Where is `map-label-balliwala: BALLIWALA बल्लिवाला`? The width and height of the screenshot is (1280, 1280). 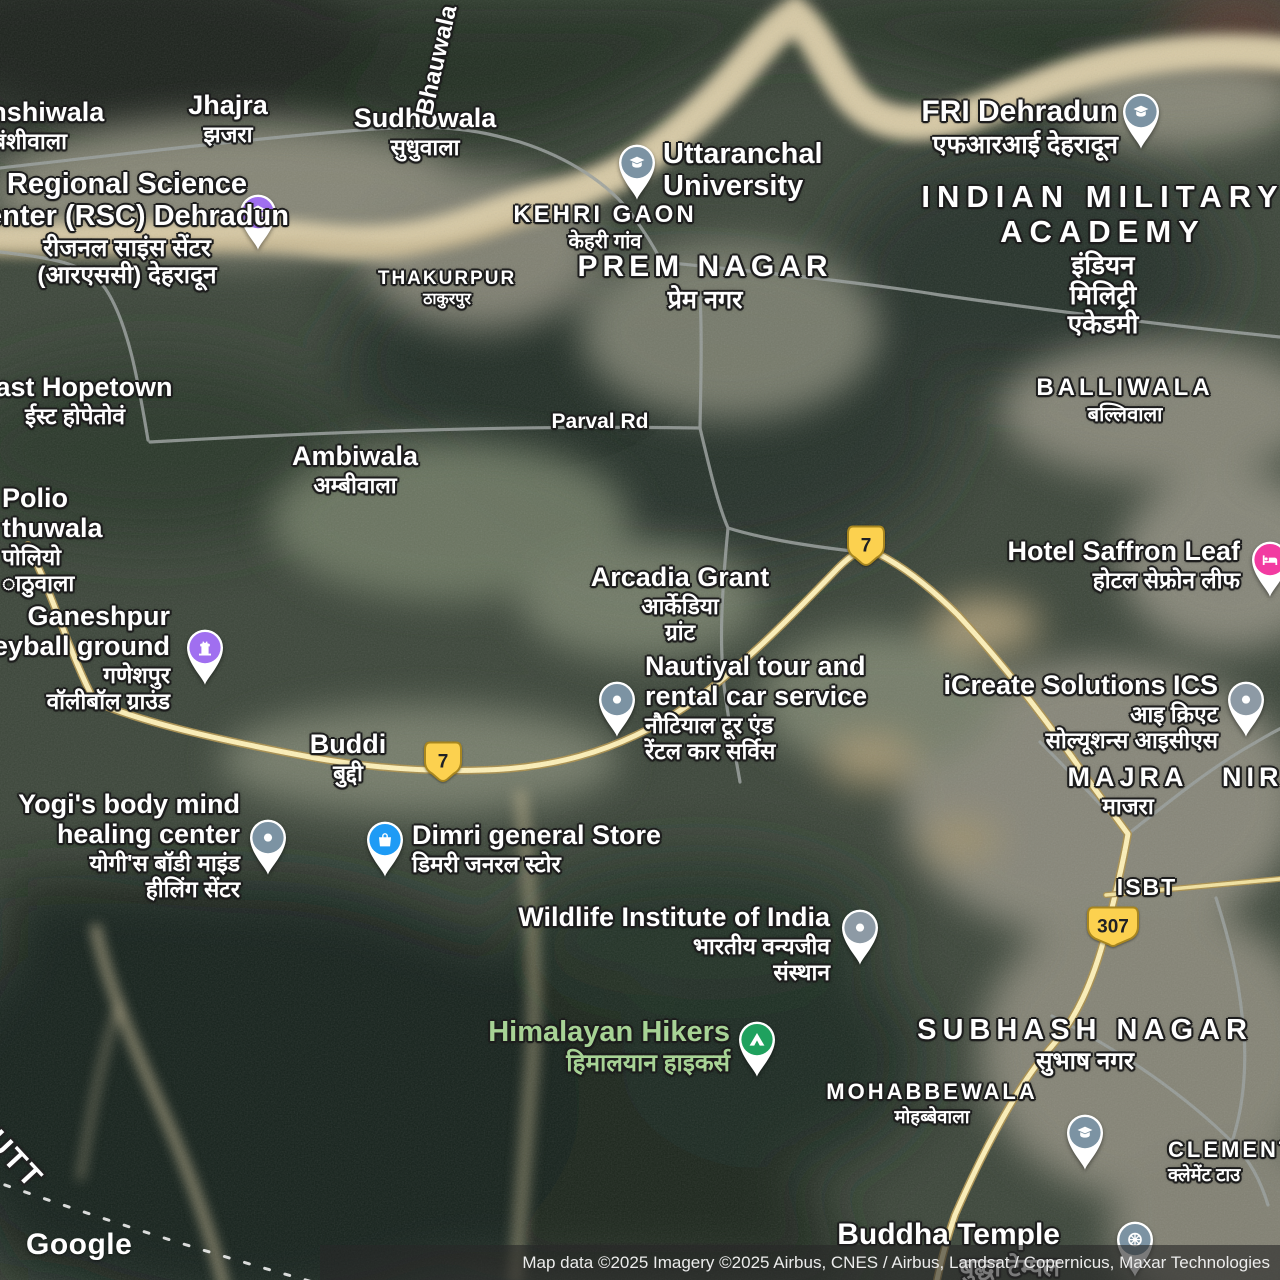 map-label-balliwala: BALLIWALA बल्लिवाला is located at coordinates (1125, 400).